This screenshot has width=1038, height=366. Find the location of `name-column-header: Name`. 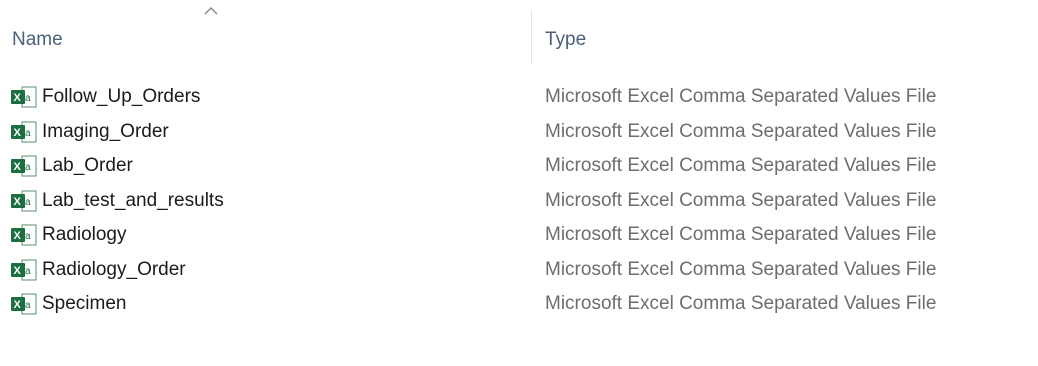

name-column-header: Name is located at coordinates (37, 40).